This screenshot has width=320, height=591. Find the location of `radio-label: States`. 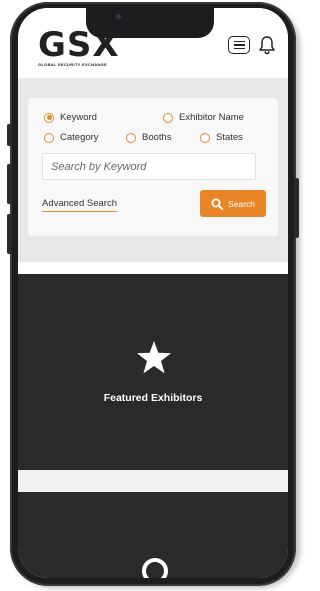

radio-label: States is located at coordinates (229, 137).